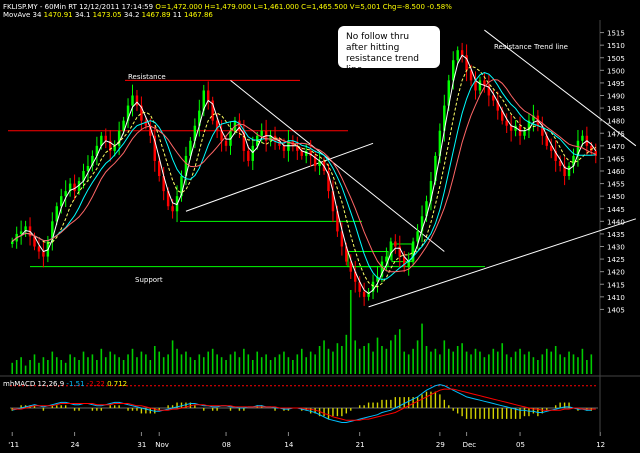 Image resolution: width=640 pixels, height=453 pixels. What do you see at coordinates (616, 46) in the screenshot?
I see `y-tick-label: 1510` at bounding box center [616, 46].